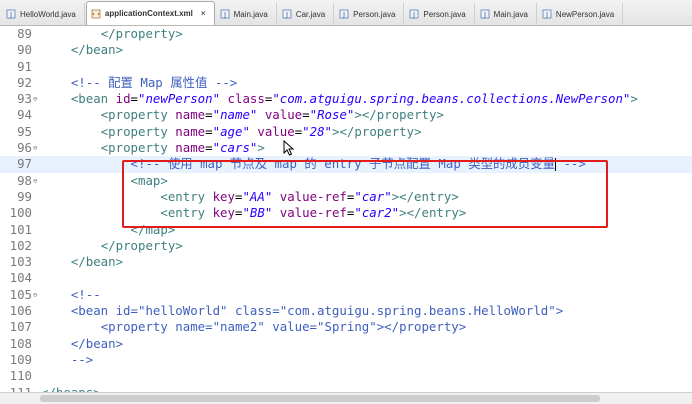  Describe the element at coordinates (48, 14) in the screenshot. I see `tab-label: HelloWorld.java` at that location.